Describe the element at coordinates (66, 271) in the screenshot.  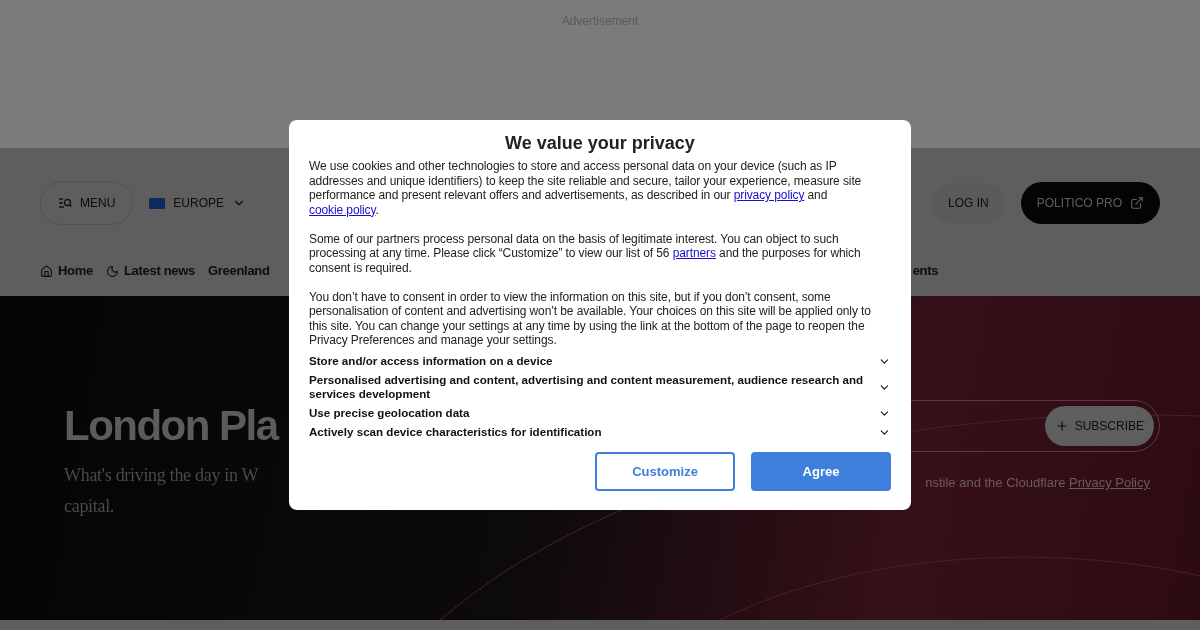
I see `nav-link: Home` at that location.